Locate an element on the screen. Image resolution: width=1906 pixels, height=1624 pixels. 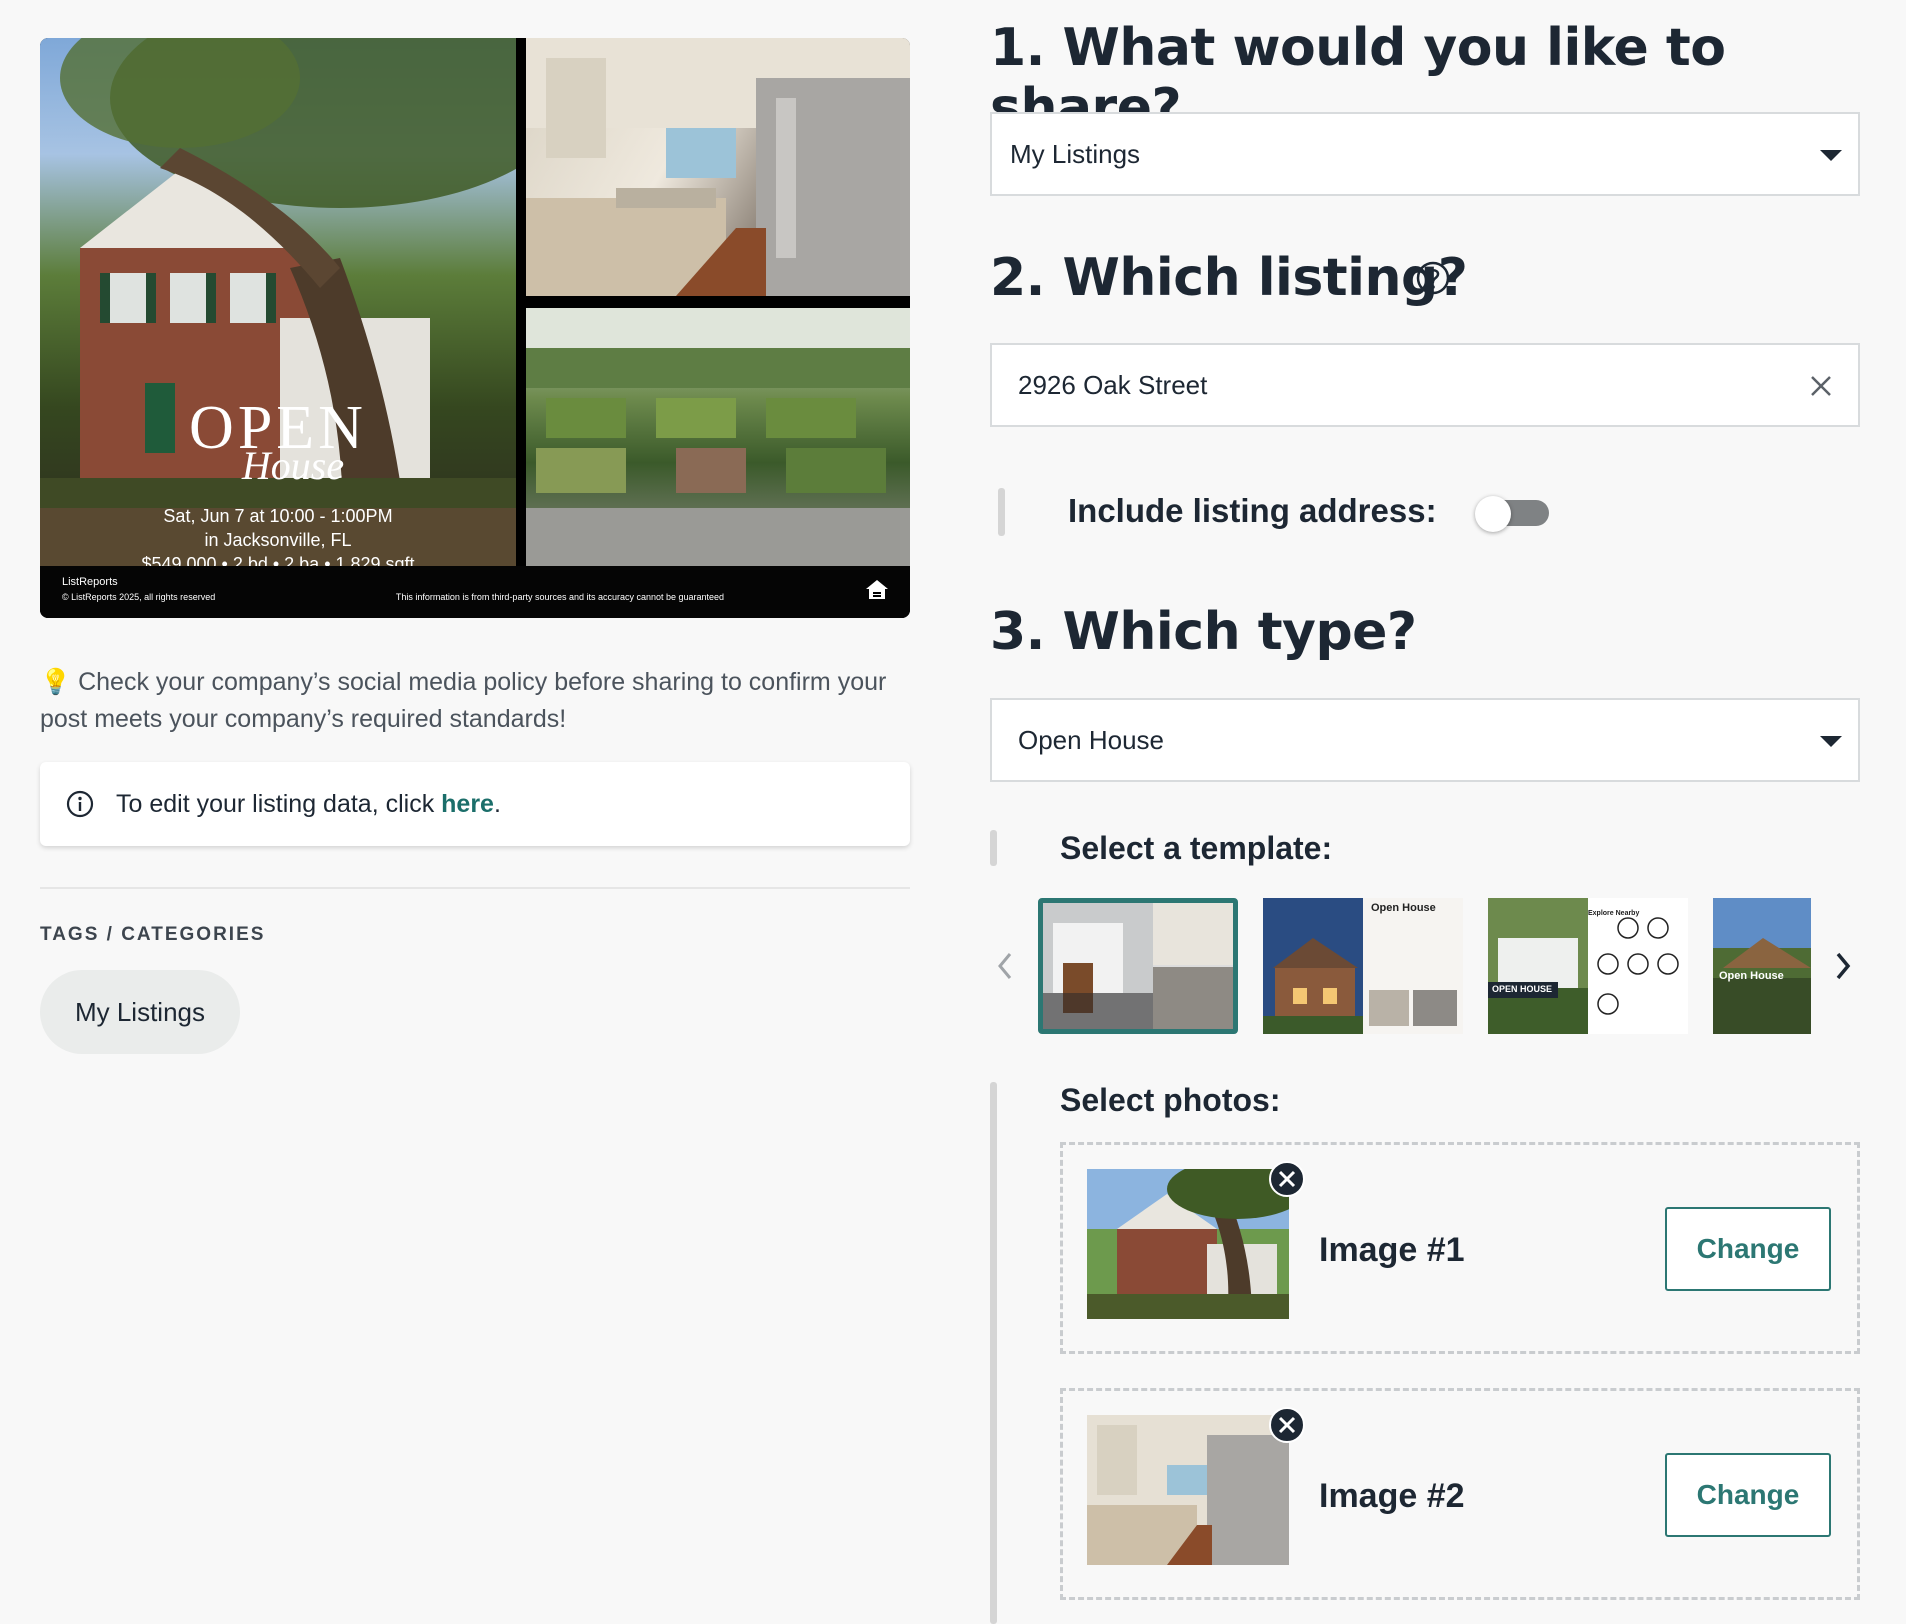
edit-listing-after: . is located at coordinates (497, 803).